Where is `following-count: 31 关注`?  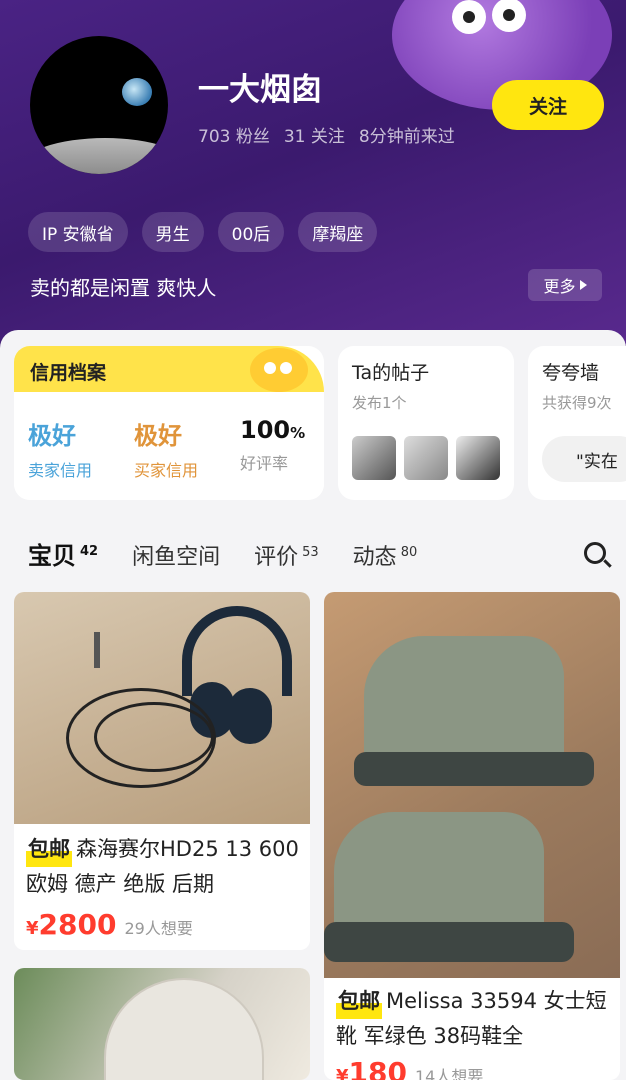 following-count: 31 关注 is located at coordinates (314, 134).